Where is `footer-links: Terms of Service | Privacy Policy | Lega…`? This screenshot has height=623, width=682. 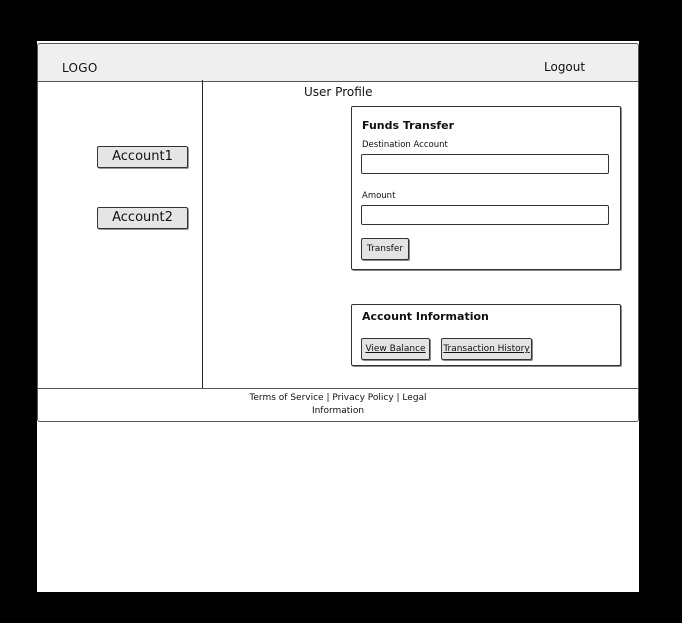
footer-links: Terms of Service | Privacy Policy | Lega… is located at coordinates (338, 405).